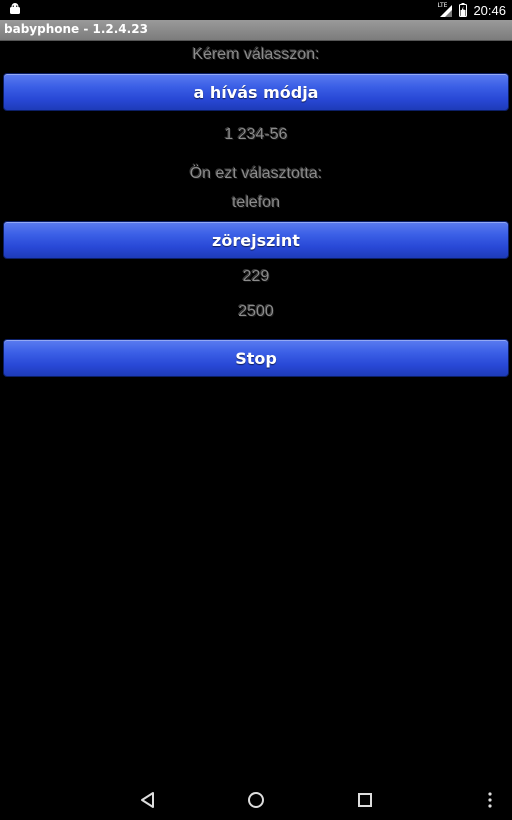 This screenshot has width=512, height=820. I want to click on home-icon, so click(256, 800).